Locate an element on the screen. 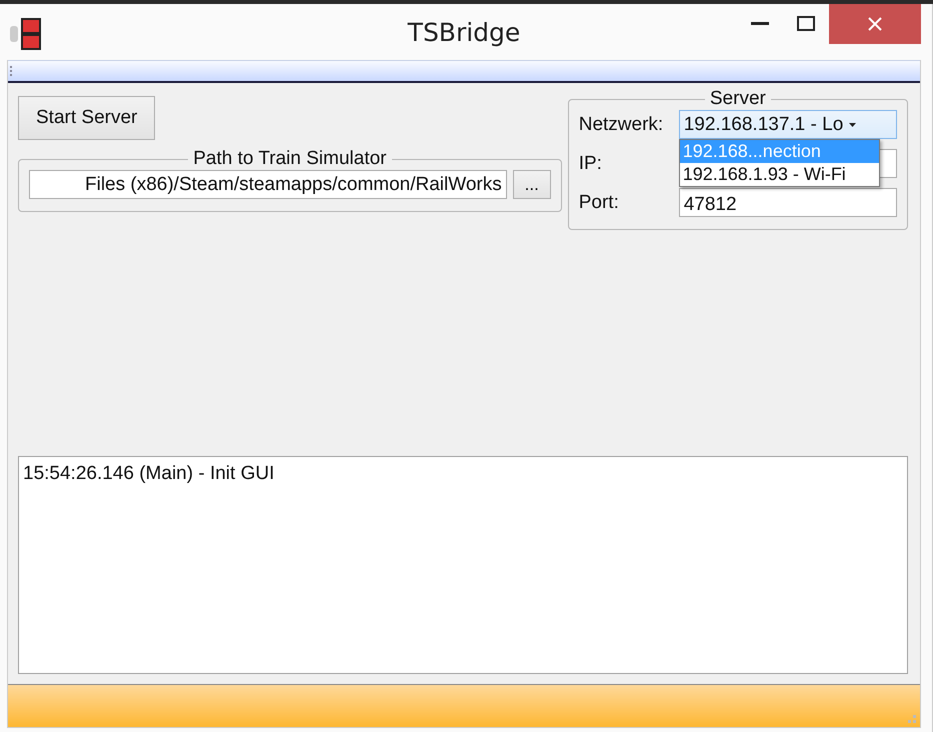  port-label: Port: is located at coordinates (599, 203).